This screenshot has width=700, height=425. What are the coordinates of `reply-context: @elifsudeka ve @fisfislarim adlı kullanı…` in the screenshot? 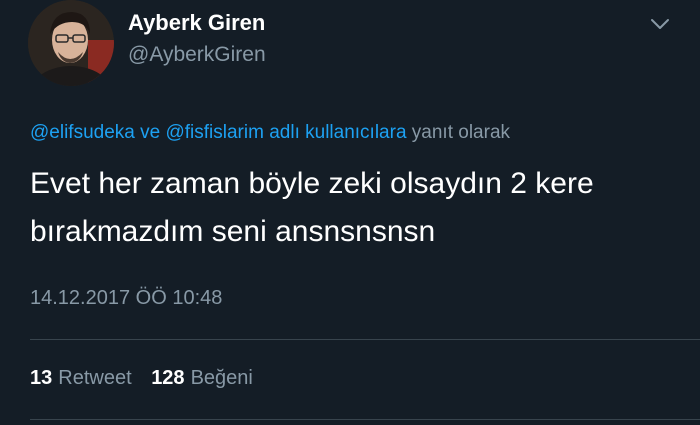 It's located at (270, 133).